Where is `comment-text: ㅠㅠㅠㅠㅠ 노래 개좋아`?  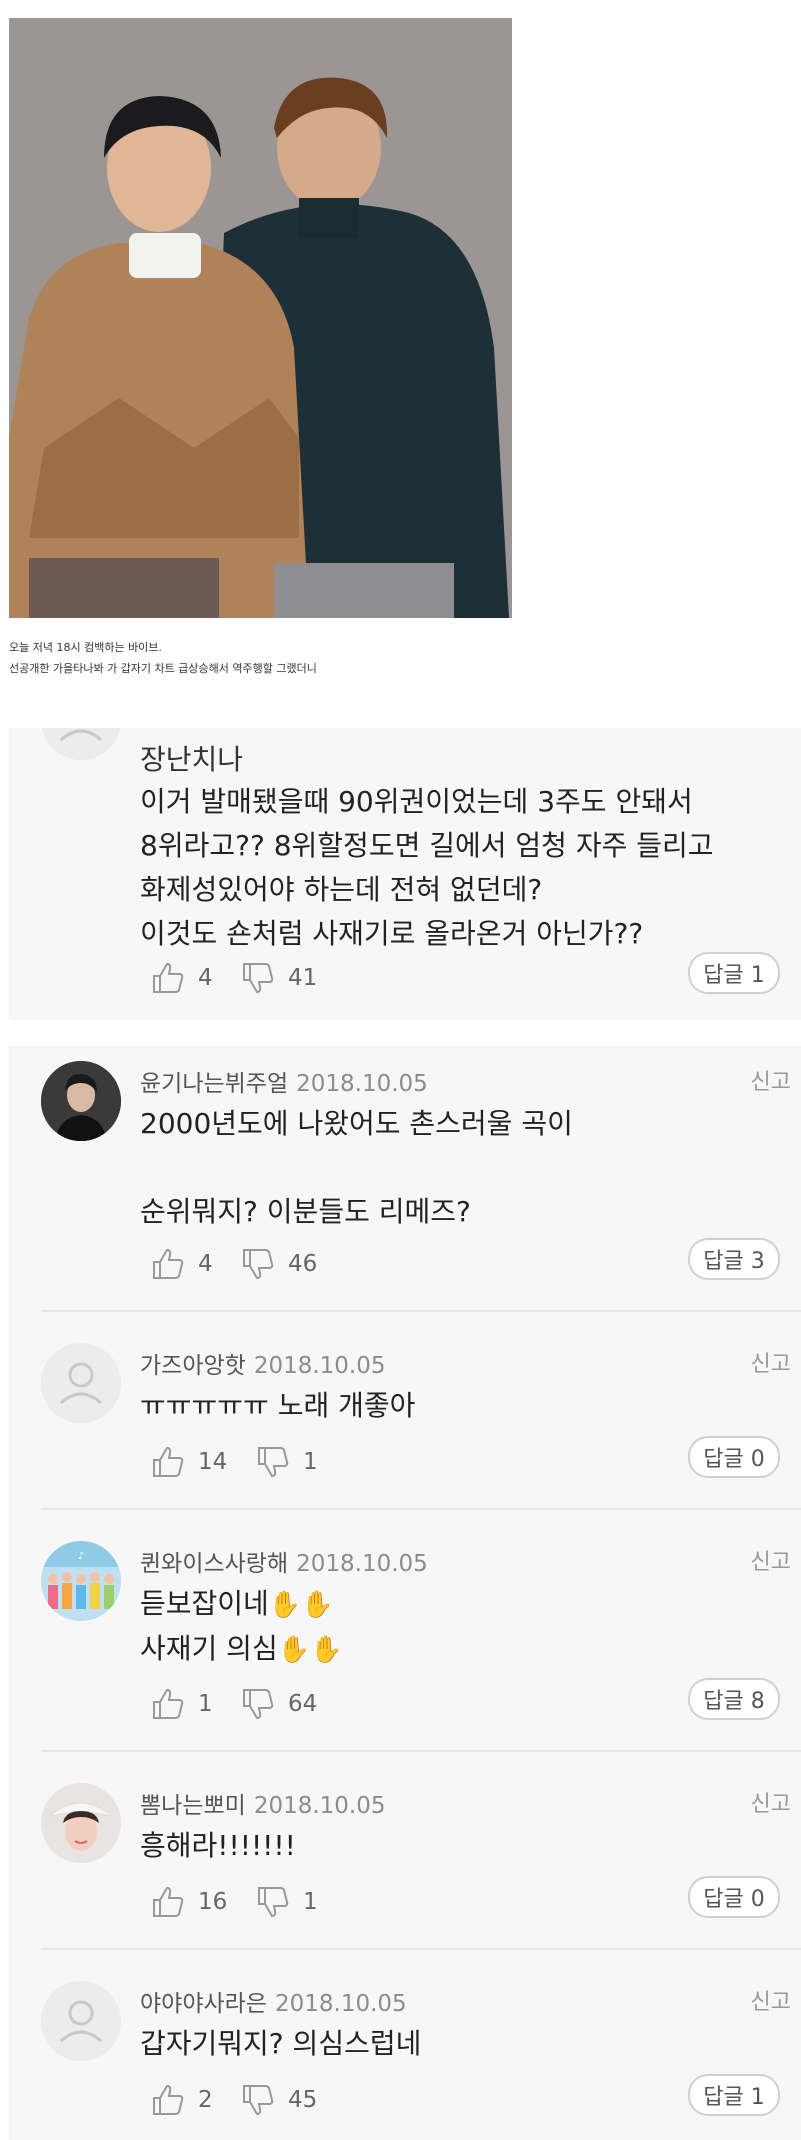
comment-text: ㅠㅠㅠㅠㅠ 노래 개좋아 is located at coordinates (278, 1405).